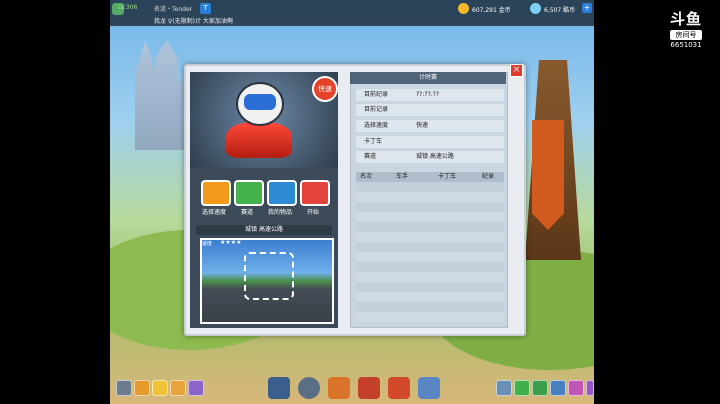 Image resolution: width=720 pixels, height=404 pixels. Describe the element at coordinates (309, 388) in the screenshot. I see `garage-icon` at that location.